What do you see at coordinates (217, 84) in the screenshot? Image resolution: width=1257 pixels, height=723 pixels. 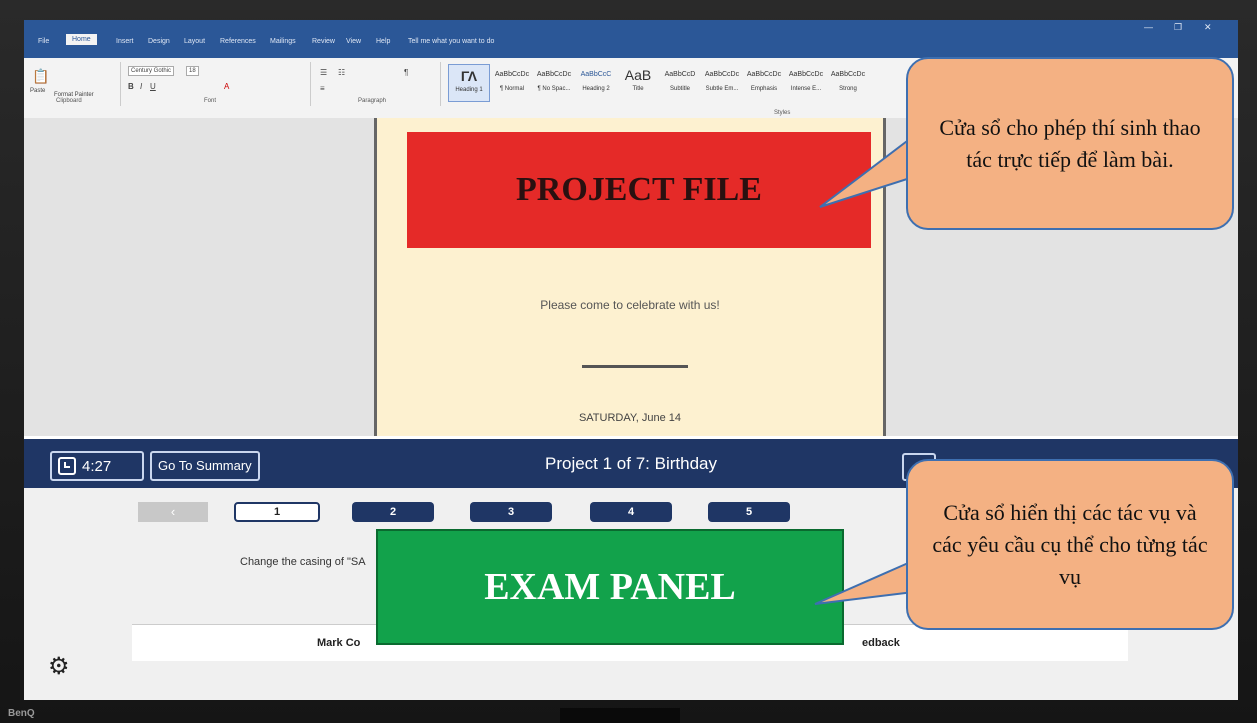 I see `font-group: Century Gothic 18 B I U A Font` at bounding box center [217, 84].